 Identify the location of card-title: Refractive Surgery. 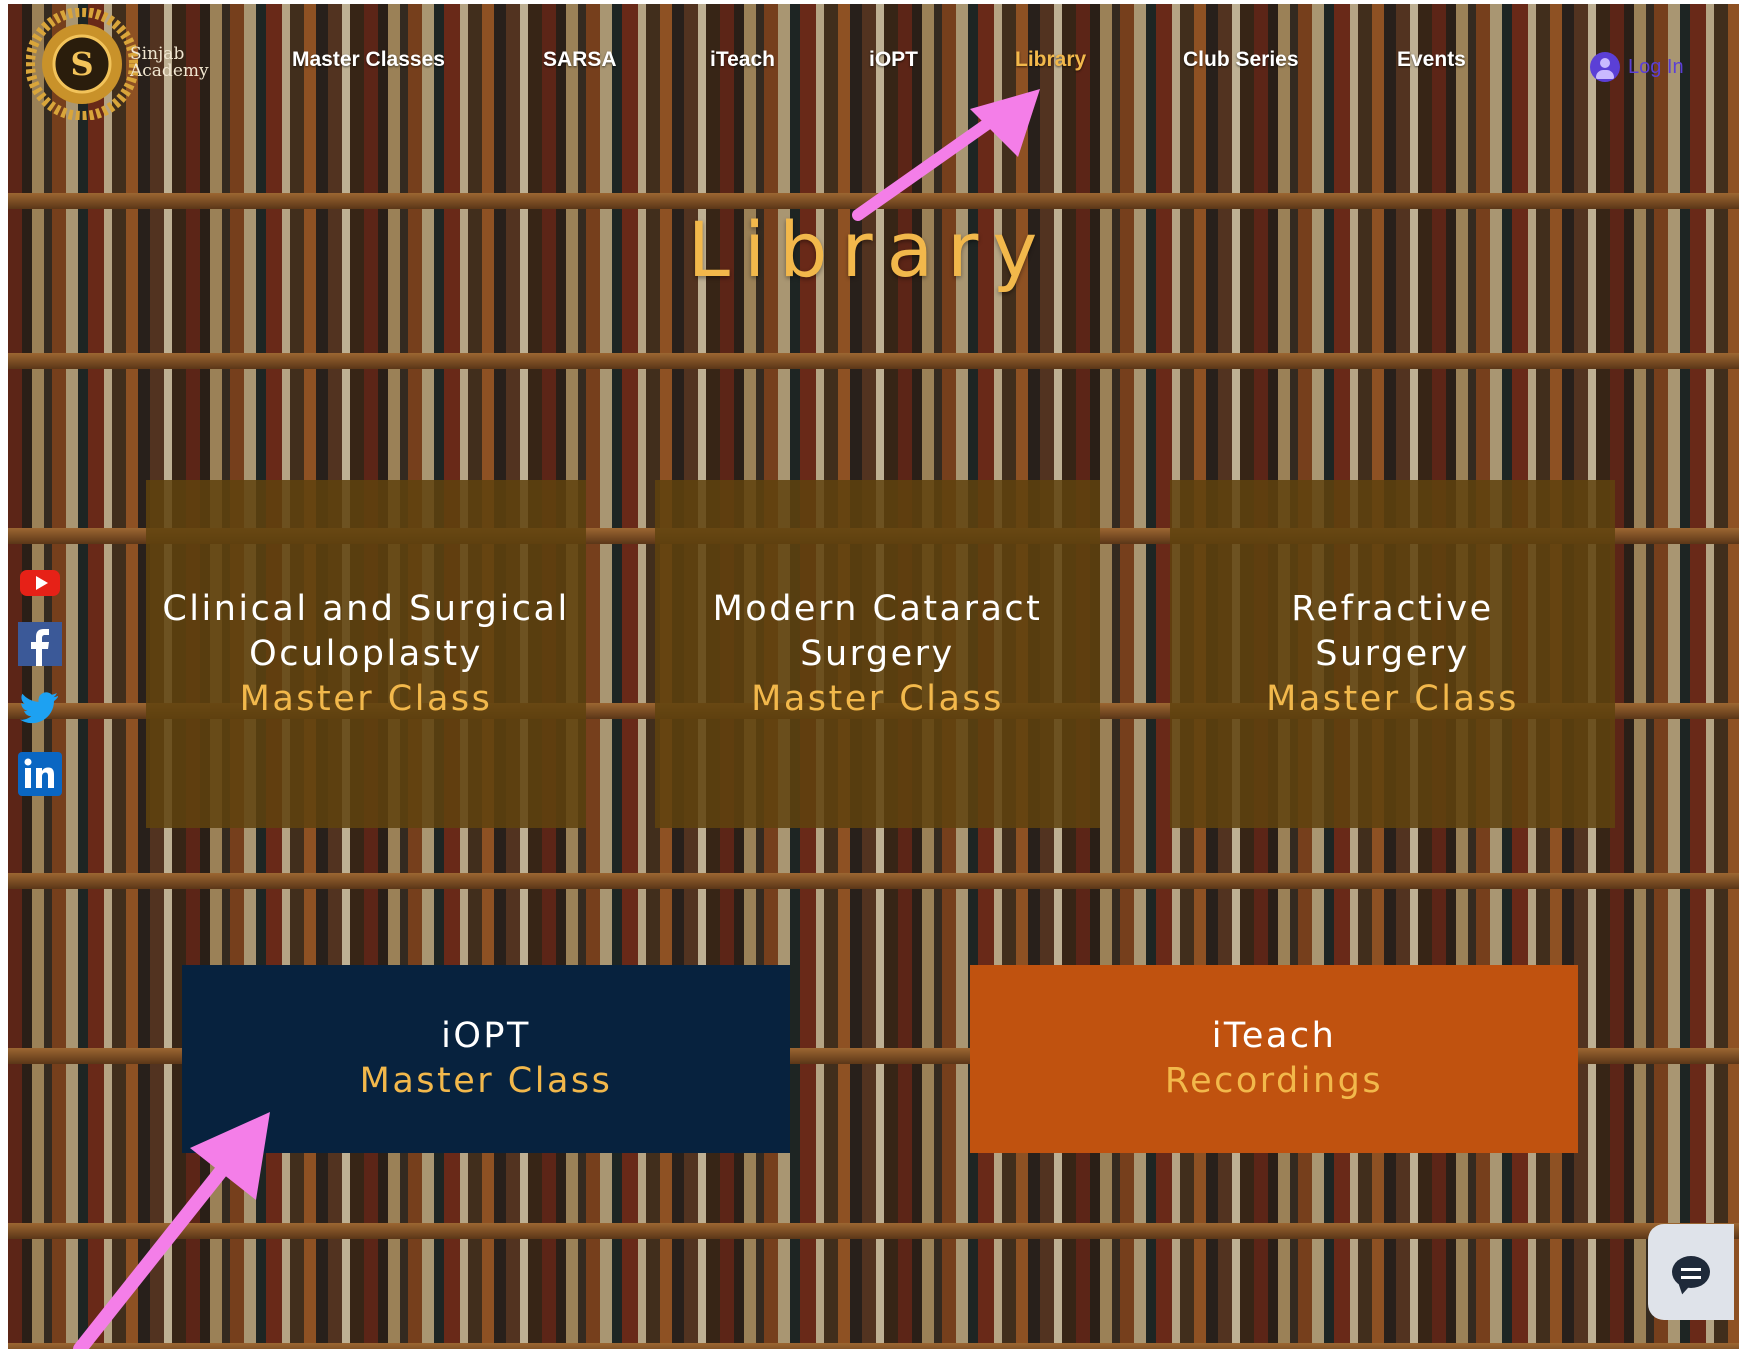
(1392, 631).